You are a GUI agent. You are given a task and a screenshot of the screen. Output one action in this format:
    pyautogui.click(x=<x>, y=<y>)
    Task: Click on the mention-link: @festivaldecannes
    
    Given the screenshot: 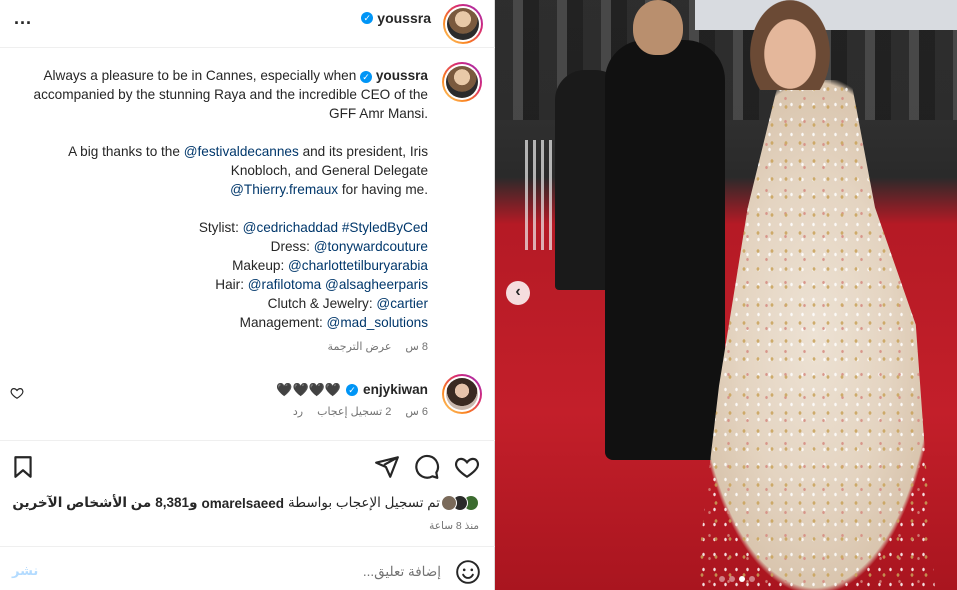 What is the action you would take?
    pyautogui.click(x=241, y=151)
    